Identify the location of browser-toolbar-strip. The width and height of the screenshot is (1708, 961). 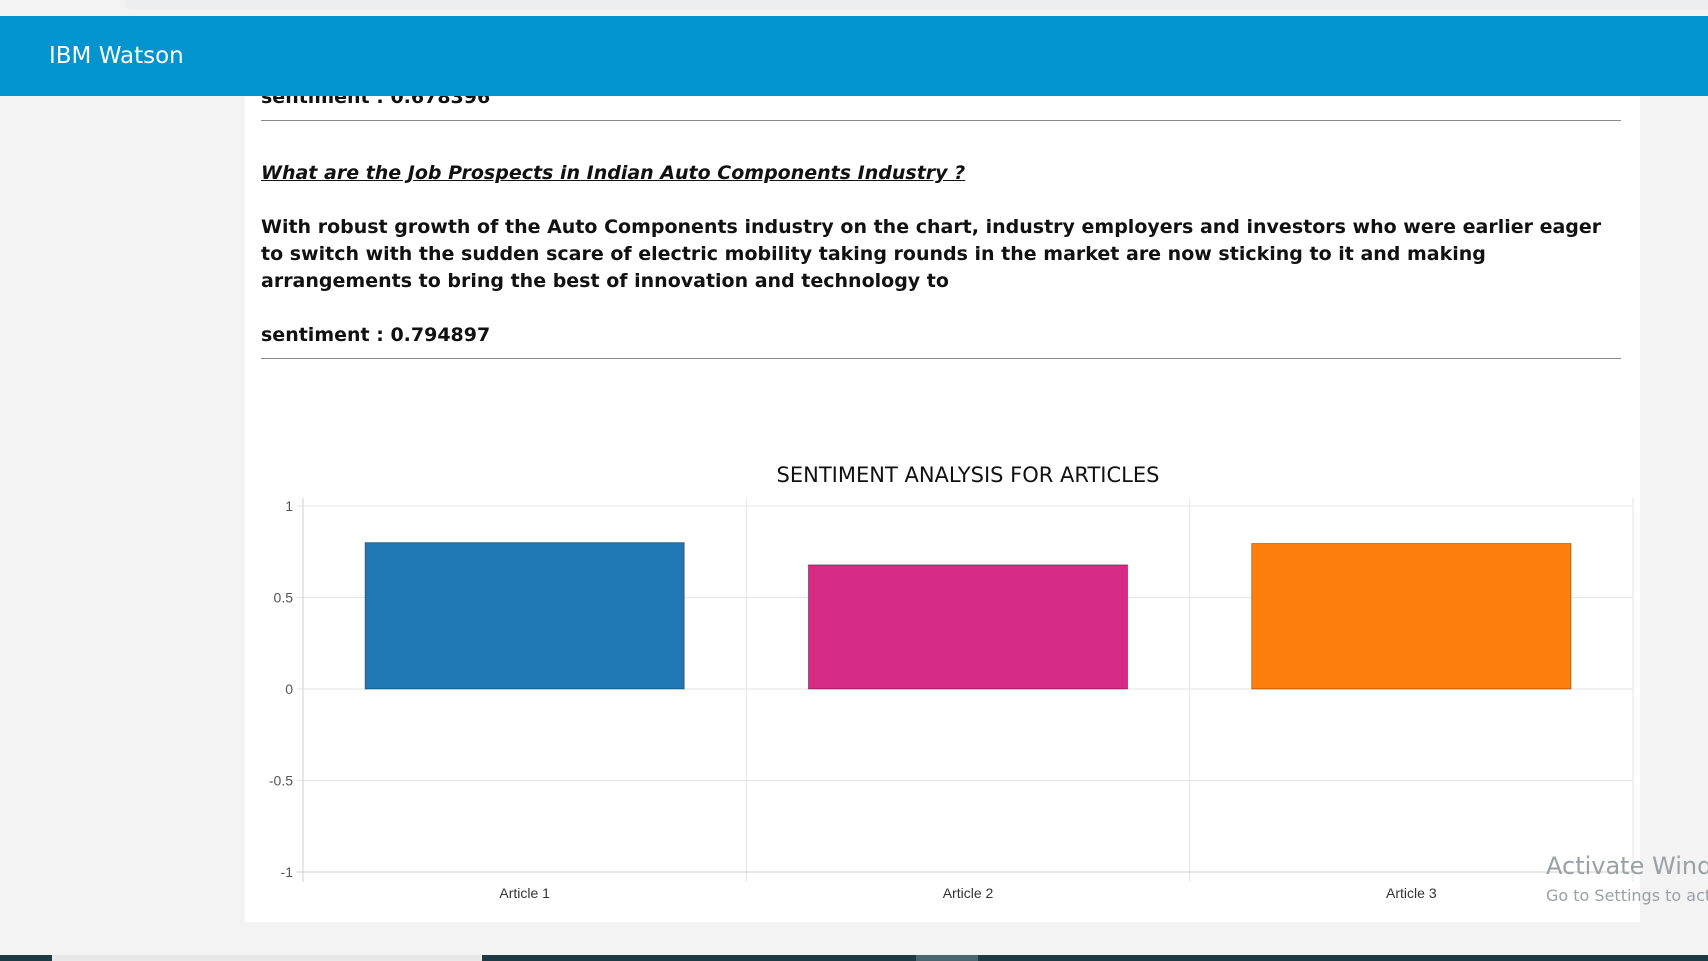
(854, 8).